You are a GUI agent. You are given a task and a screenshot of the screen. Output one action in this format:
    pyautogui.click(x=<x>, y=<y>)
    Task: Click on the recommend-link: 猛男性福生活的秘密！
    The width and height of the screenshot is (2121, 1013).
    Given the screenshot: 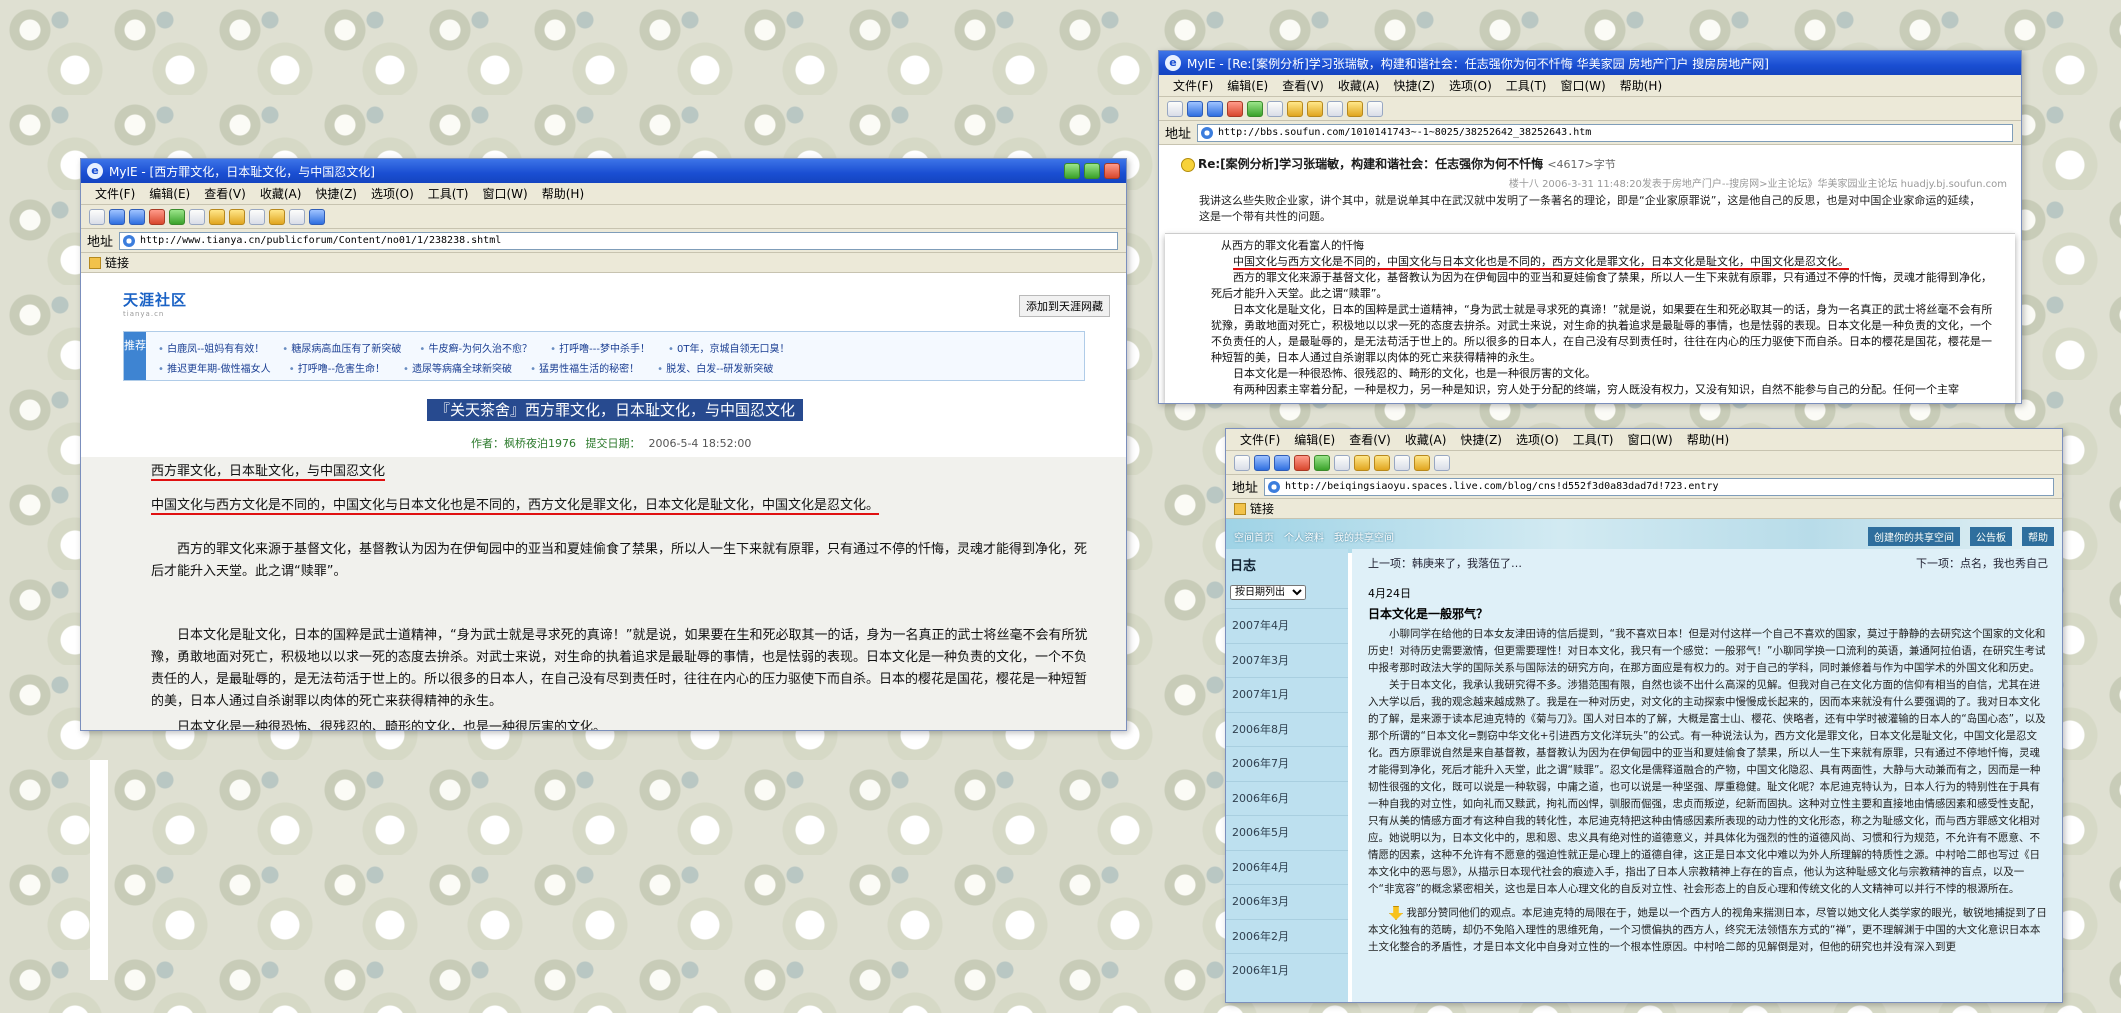 What is the action you would take?
    pyautogui.click(x=584, y=367)
    